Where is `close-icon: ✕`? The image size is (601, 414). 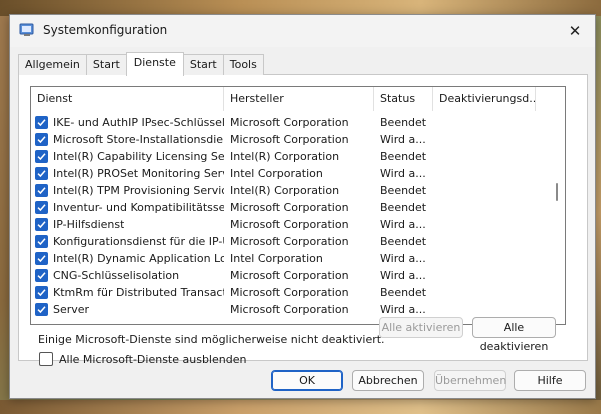 close-icon: ✕ is located at coordinates (575, 31).